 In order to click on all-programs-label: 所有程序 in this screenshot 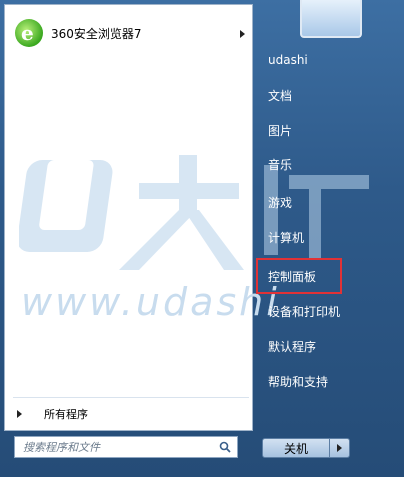, I will do `click(66, 414)`.